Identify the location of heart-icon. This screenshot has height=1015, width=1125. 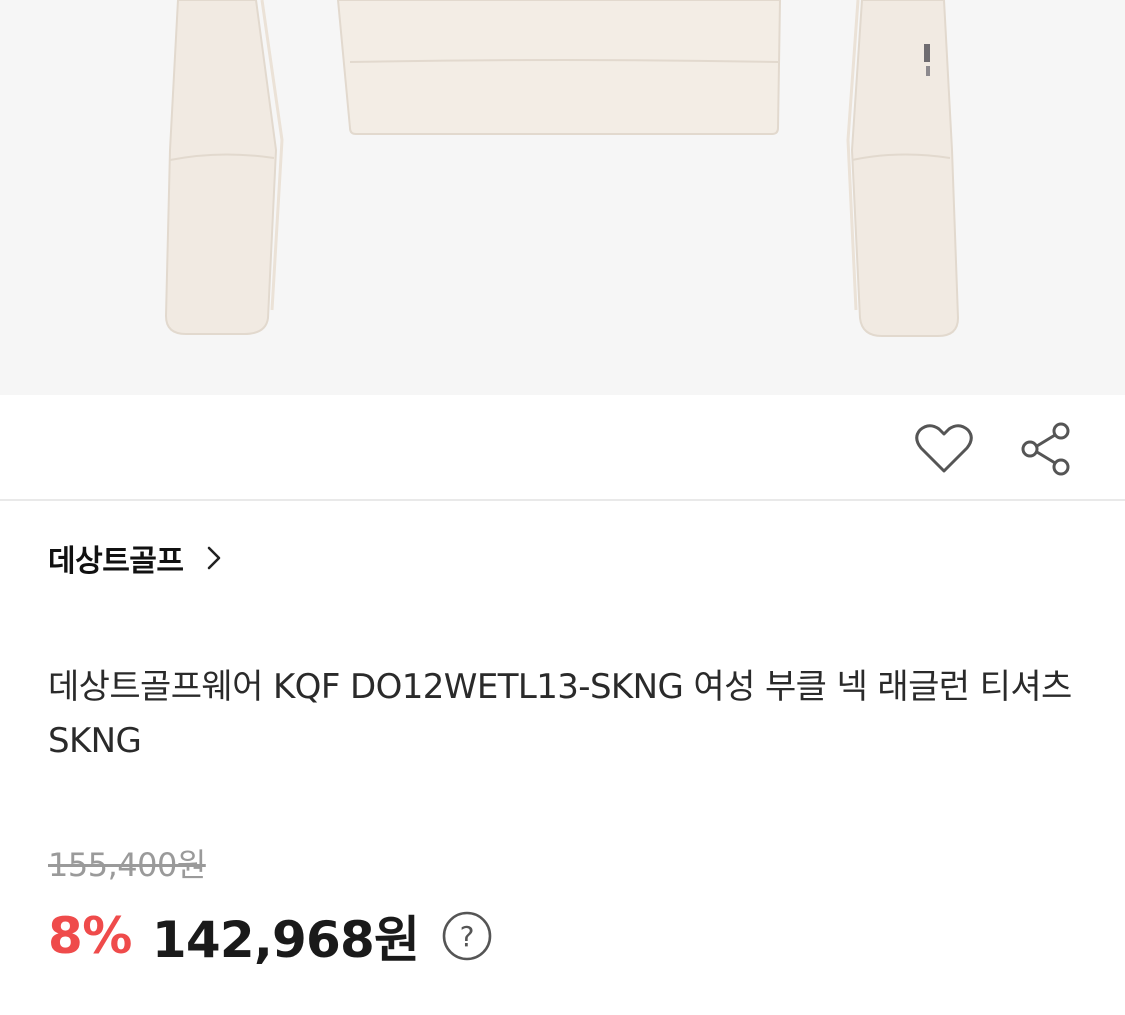
(944, 448).